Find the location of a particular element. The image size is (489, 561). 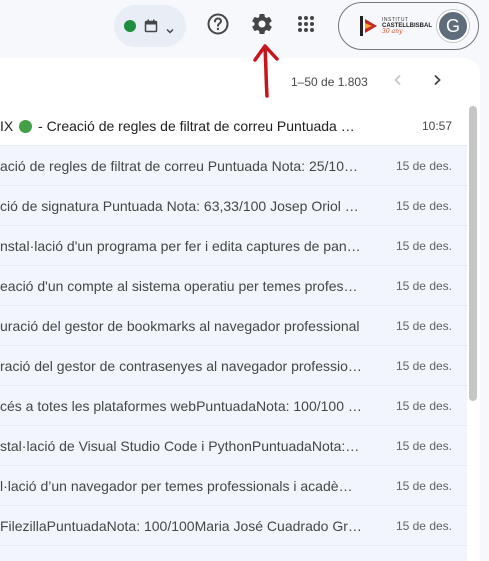

prev-page-button is located at coordinates (398, 82).